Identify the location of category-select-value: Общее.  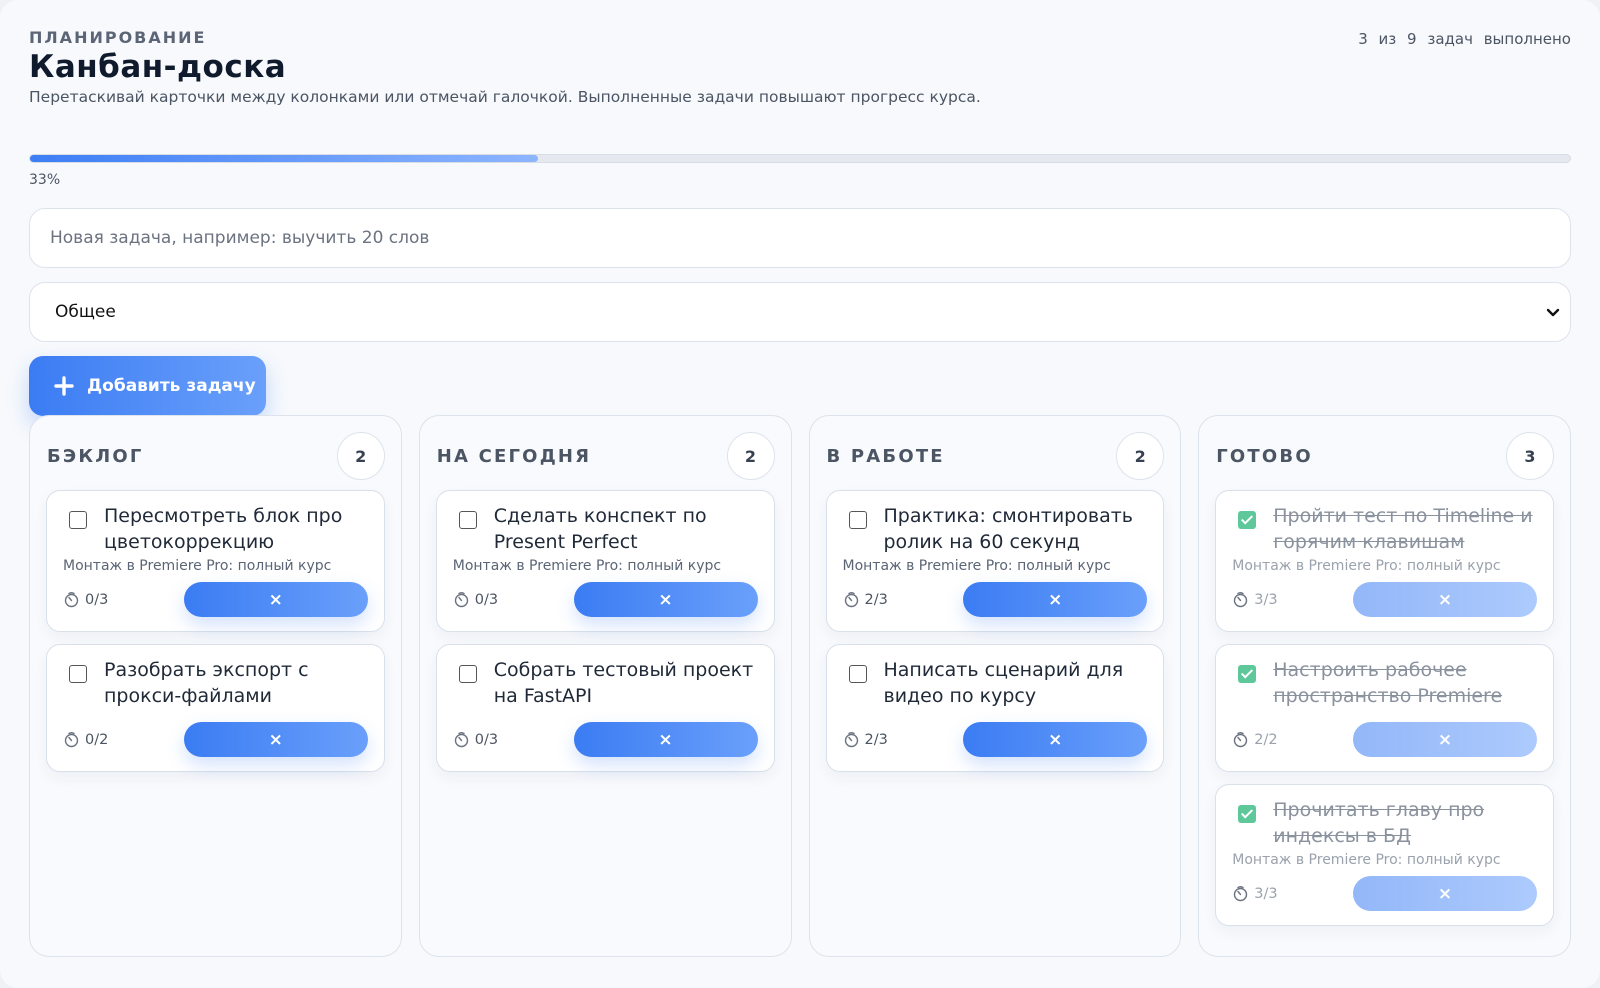
(85, 312).